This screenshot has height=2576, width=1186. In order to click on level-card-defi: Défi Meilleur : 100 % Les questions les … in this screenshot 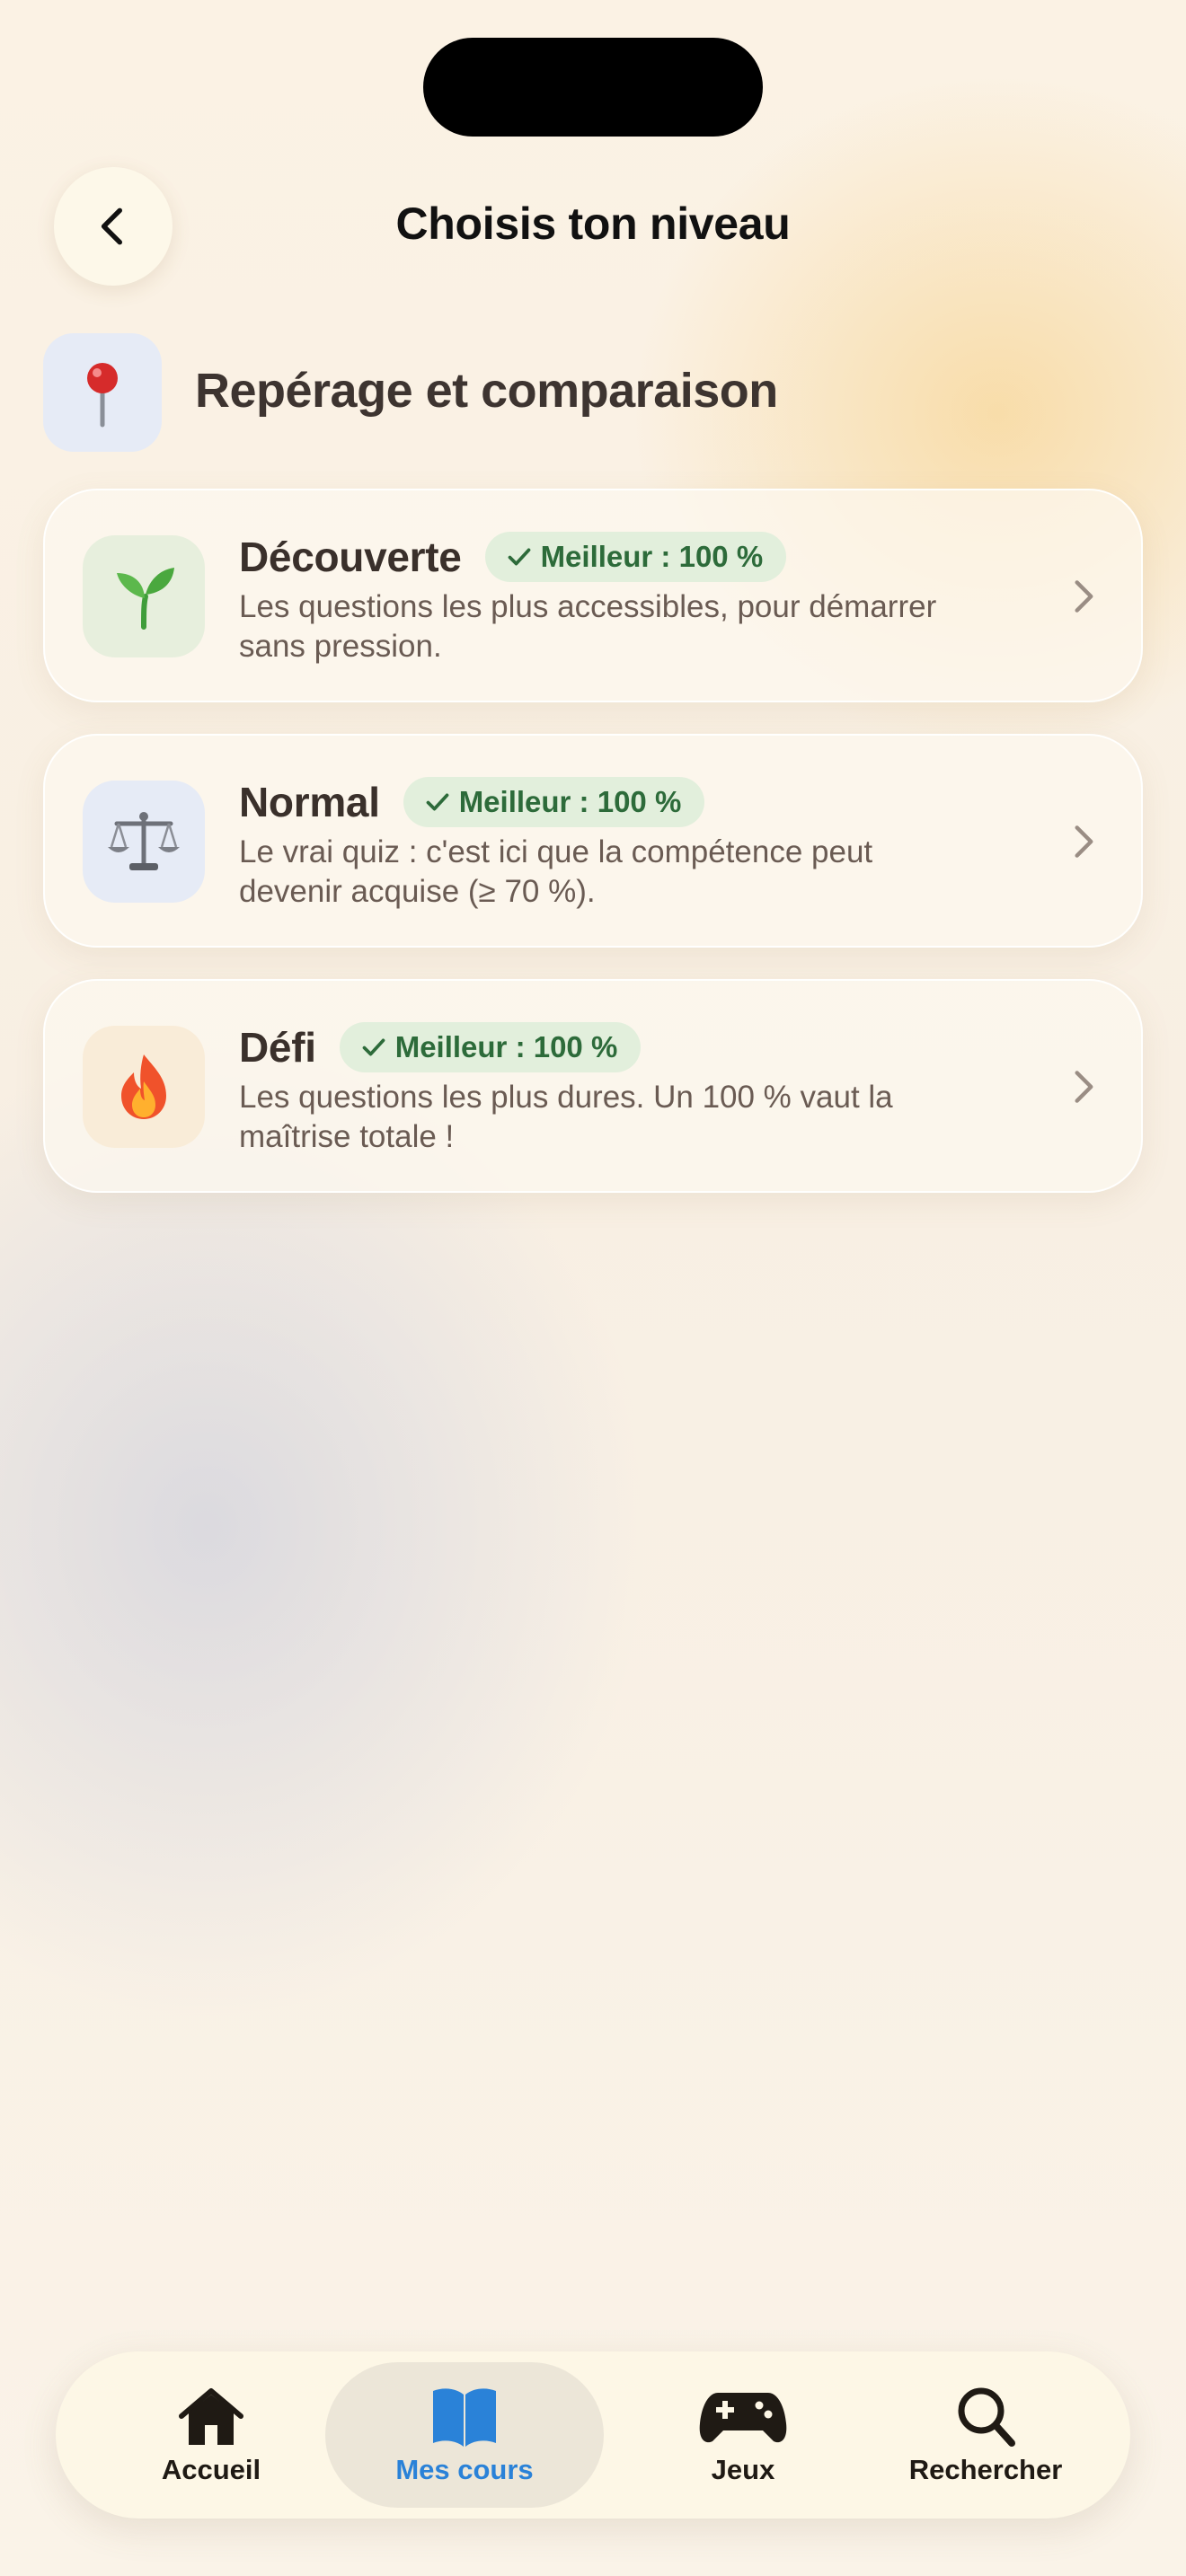, I will do `click(593, 1086)`.